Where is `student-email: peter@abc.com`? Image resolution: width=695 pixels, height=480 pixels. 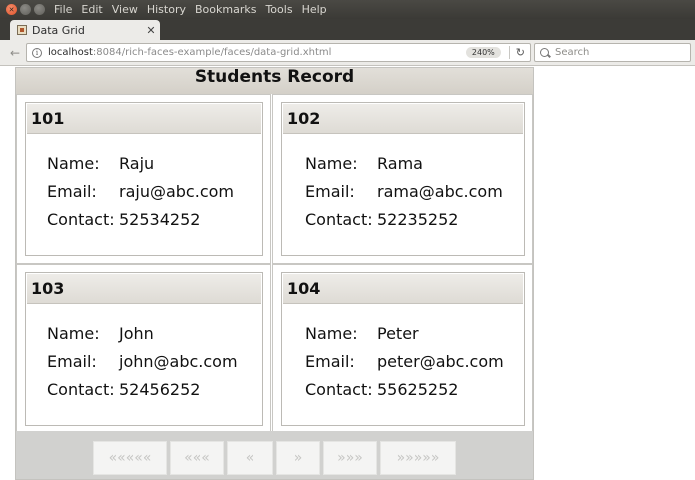
student-email: peter@abc.com is located at coordinates (440, 361).